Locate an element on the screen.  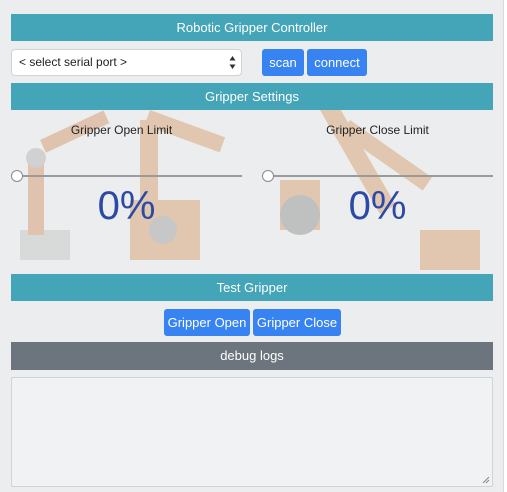
serial-port-select: < select serial port > is located at coordinates (126, 62).